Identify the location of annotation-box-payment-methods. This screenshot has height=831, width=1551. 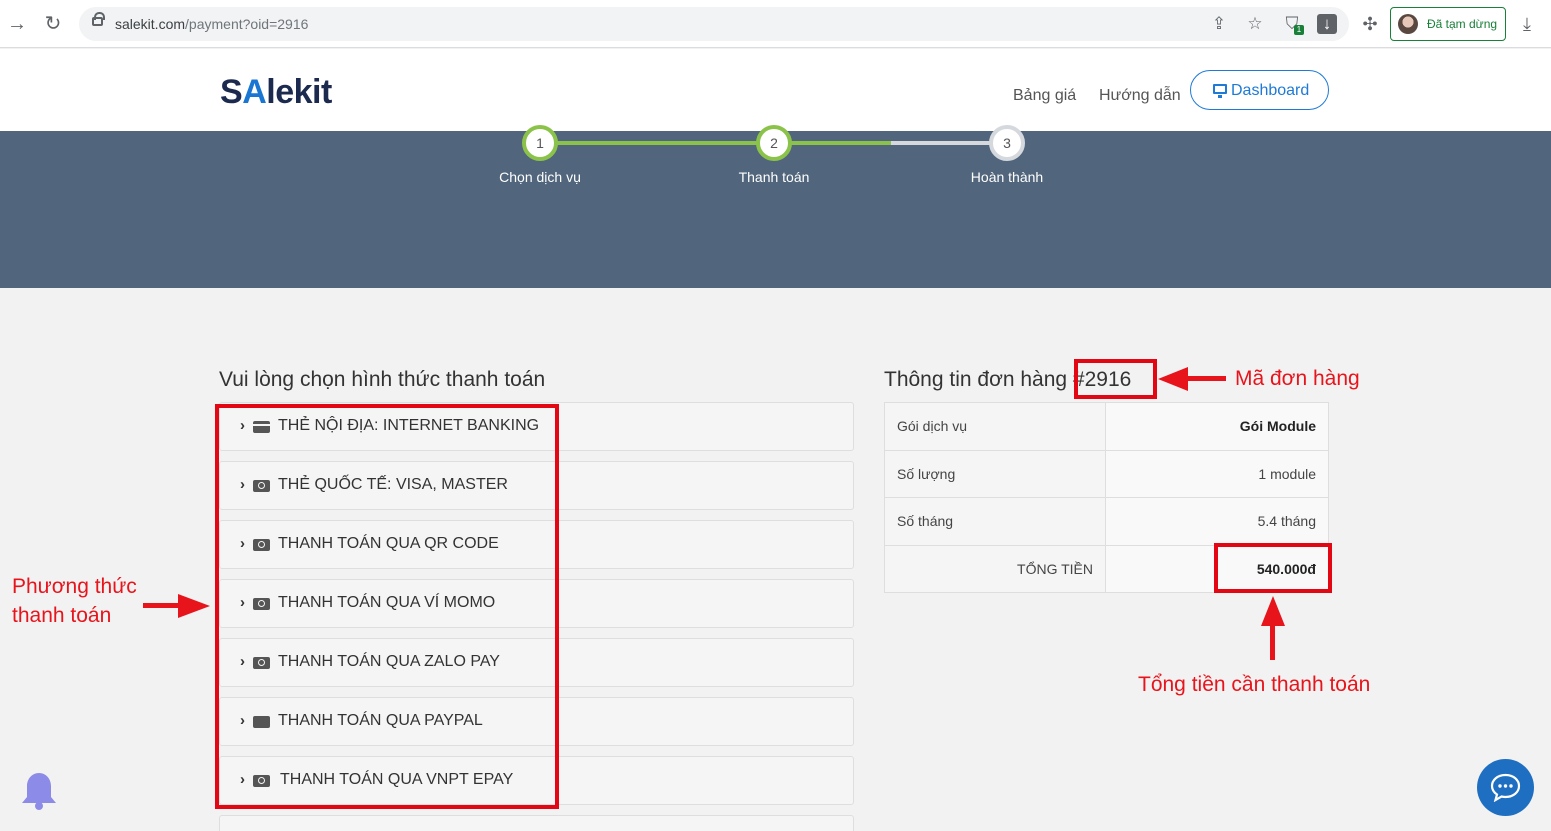
(387, 606).